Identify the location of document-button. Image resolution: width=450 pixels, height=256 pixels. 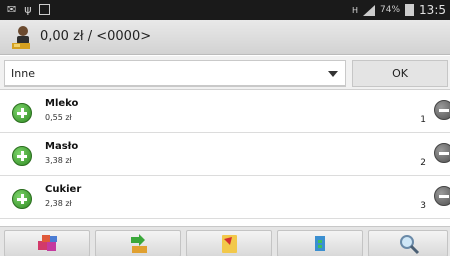
(229, 243).